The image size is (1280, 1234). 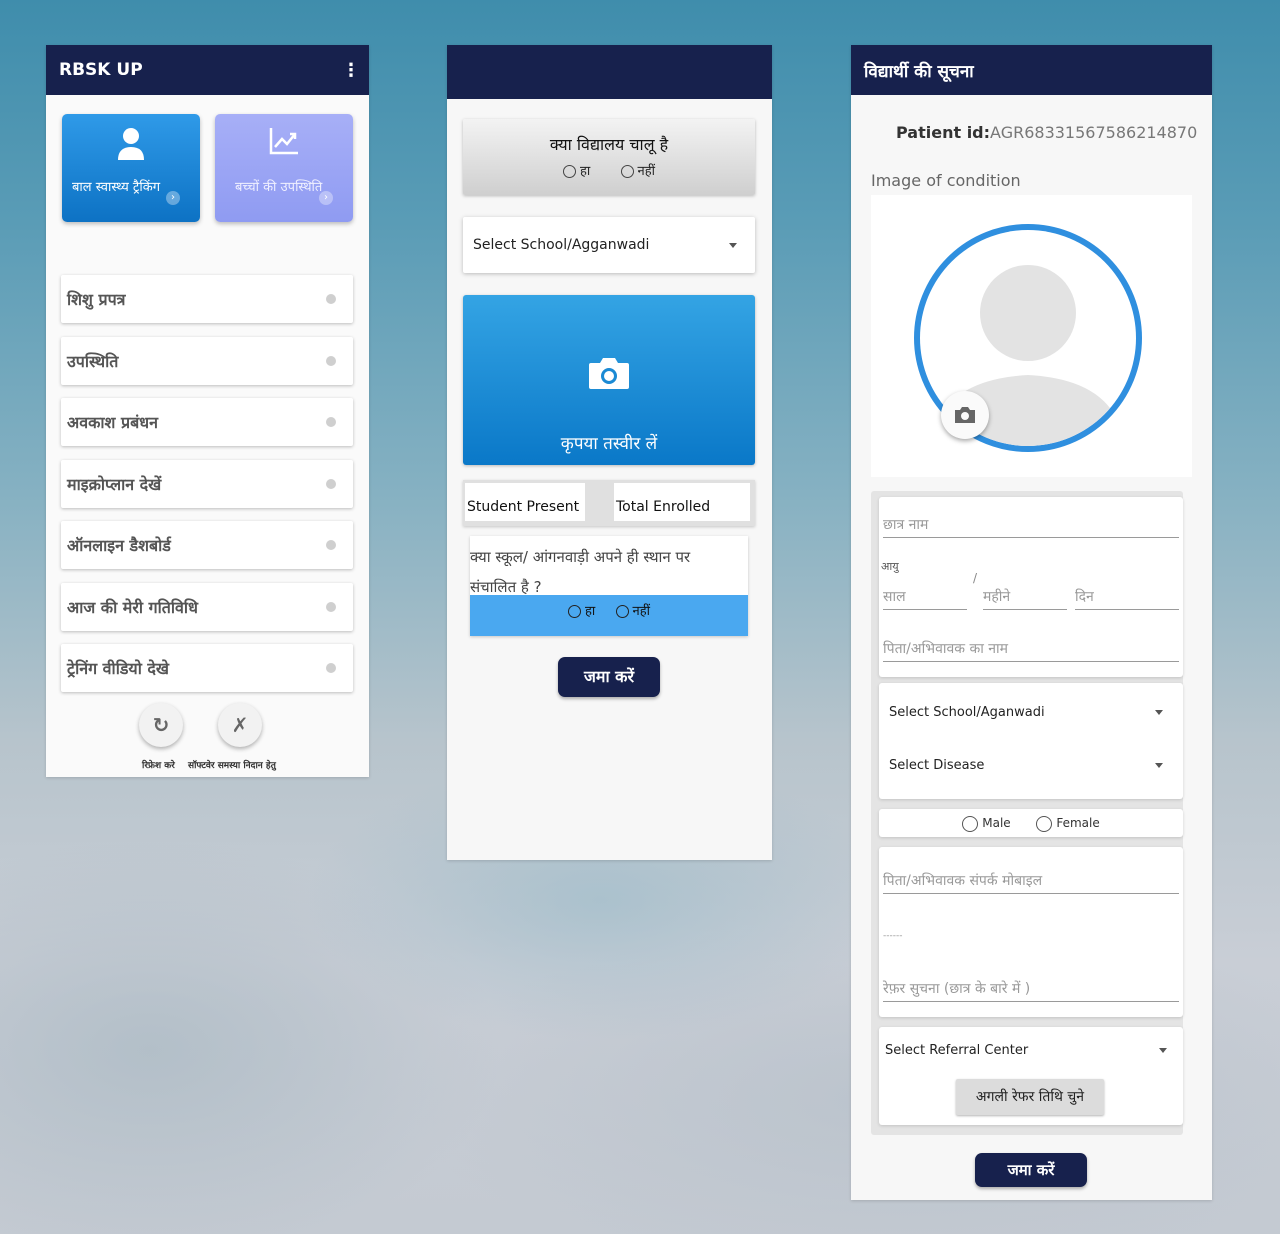 I want to click on menu-item-label: अवकाश प्रबंधन, so click(x=112, y=422).